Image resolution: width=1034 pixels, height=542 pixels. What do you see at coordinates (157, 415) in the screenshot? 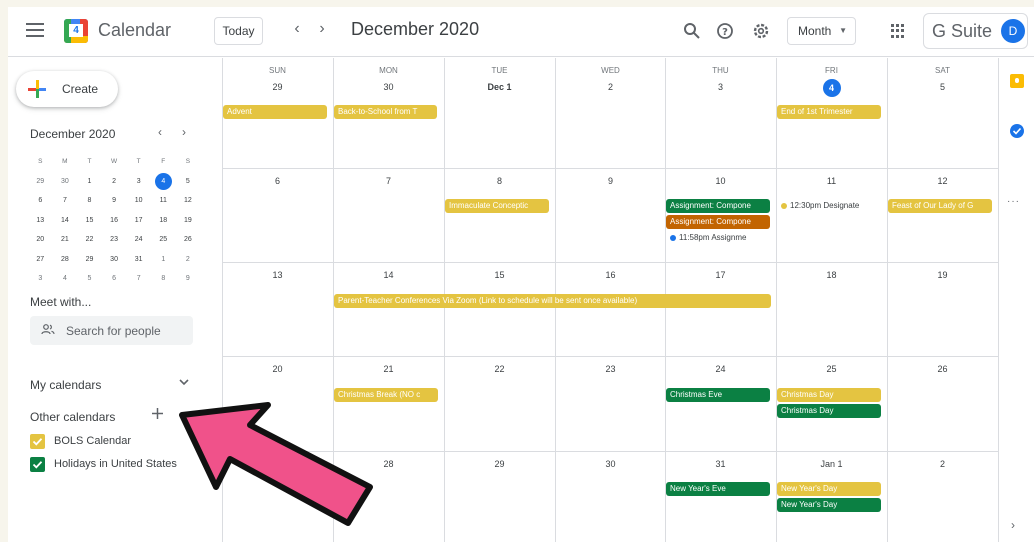
I see `add-calendar-plus-icon` at bounding box center [157, 415].